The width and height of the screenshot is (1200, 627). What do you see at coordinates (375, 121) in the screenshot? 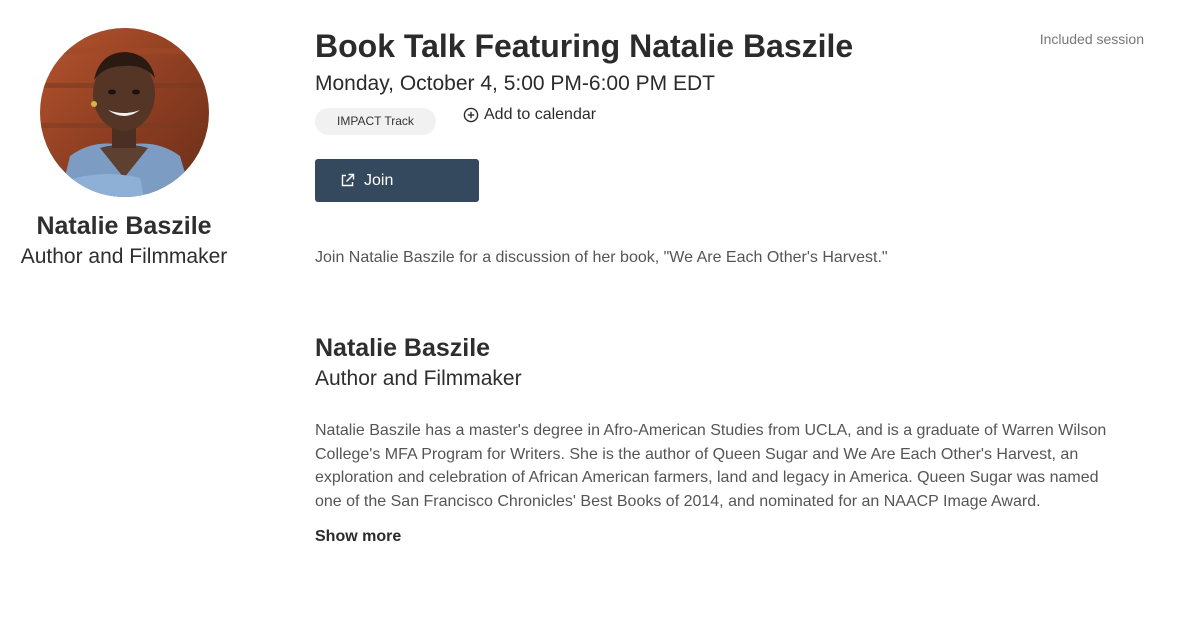
I see `track-badge: IMPACT Track` at bounding box center [375, 121].